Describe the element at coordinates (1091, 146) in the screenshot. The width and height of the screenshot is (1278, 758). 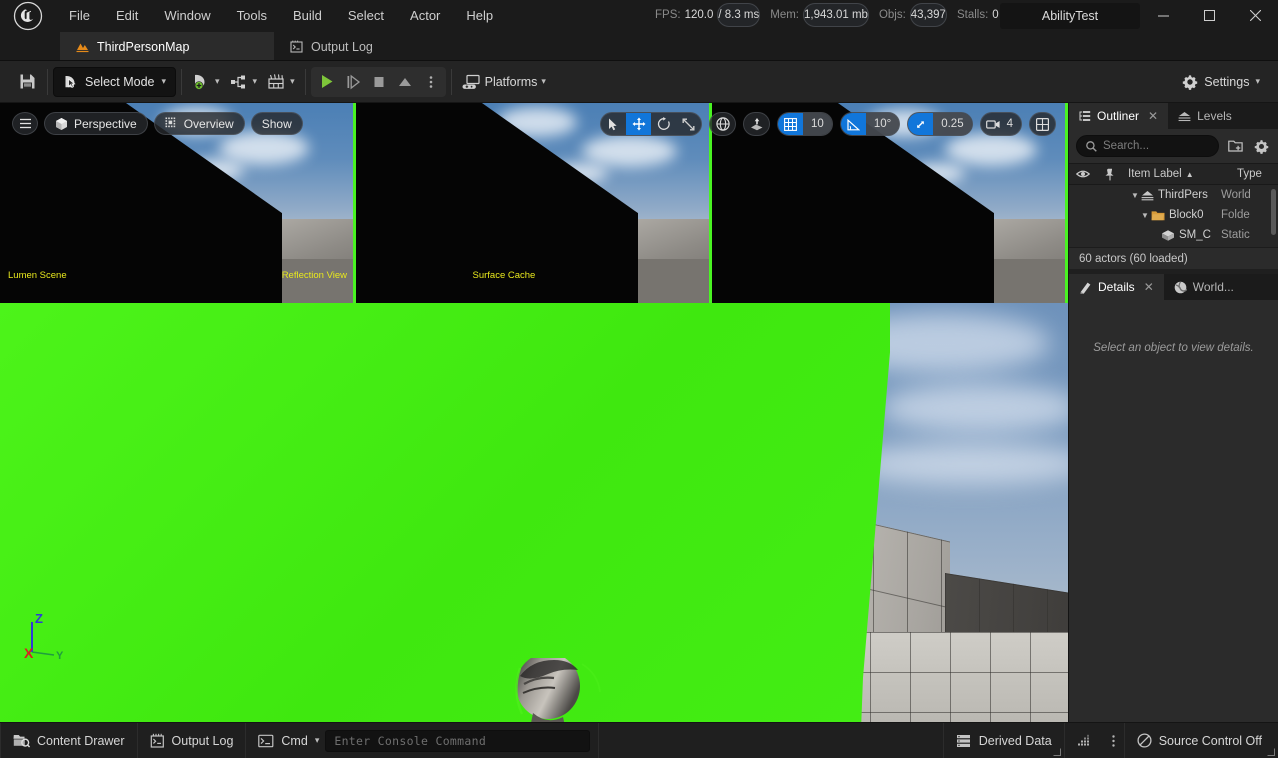
I see `search-icon` at that location.